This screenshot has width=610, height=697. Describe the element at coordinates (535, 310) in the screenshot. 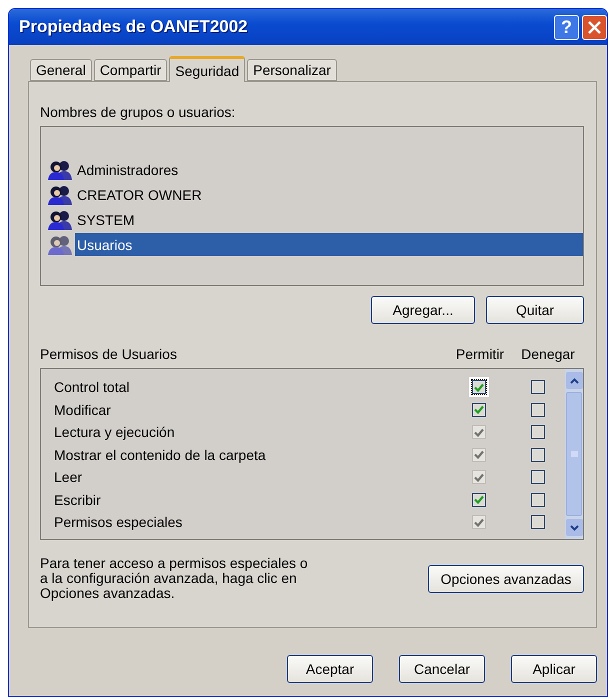

I see `remove-button: Quitar` at that location.